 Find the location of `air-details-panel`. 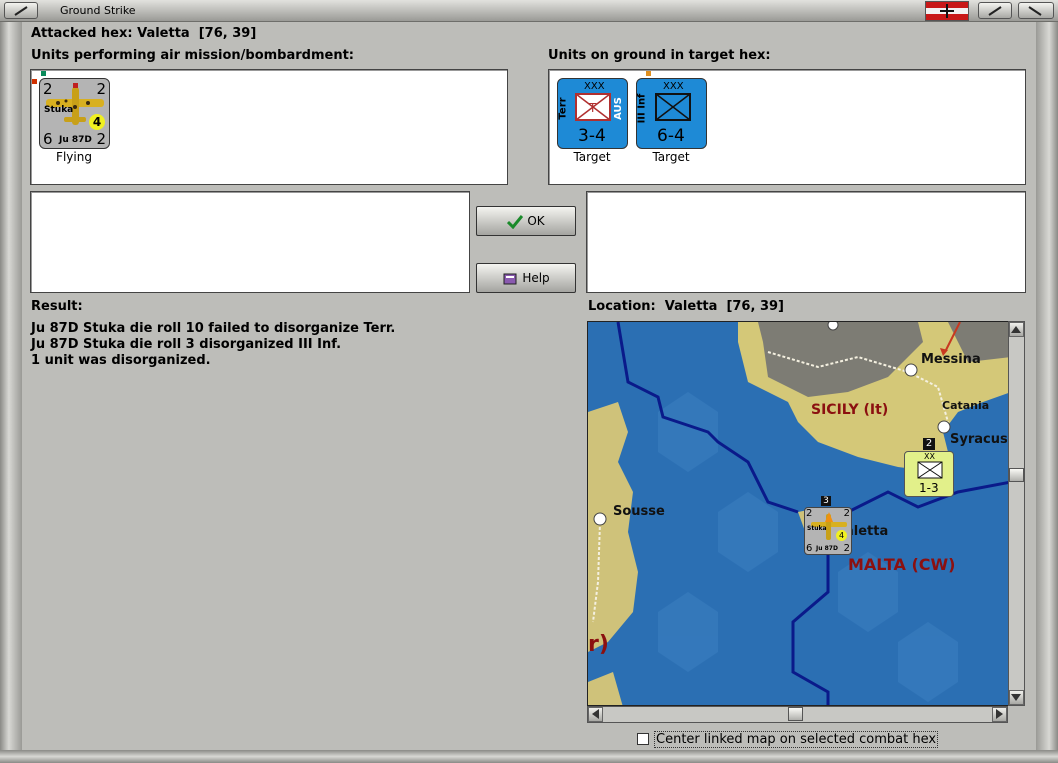

air-details-panel is located at coordinates (250, 242).